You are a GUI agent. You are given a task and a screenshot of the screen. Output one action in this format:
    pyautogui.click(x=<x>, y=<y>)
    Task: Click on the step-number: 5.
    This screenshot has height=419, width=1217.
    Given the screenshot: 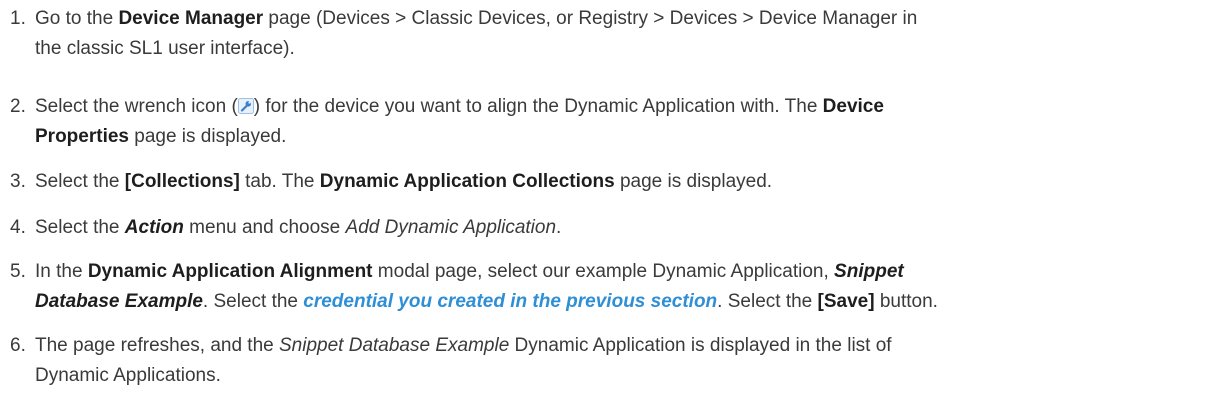 What is the action you would take?
    pyautogui.click(x=18, y=271)
    